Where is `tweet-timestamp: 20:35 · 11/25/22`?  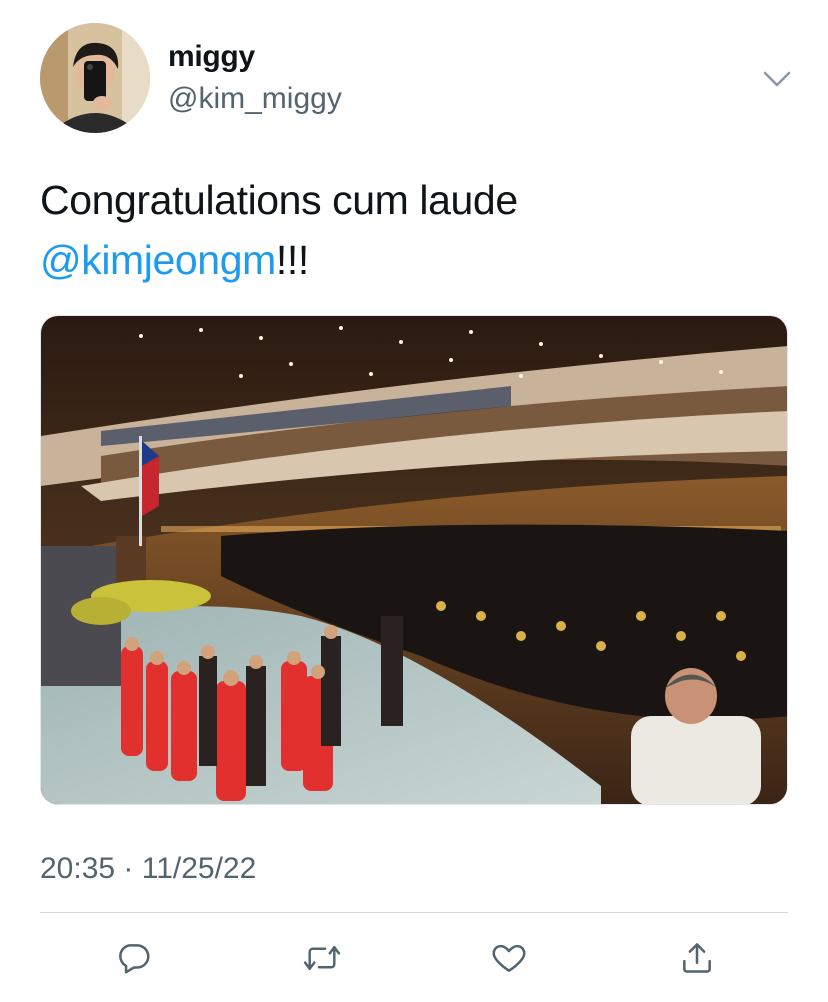 tweet-timestamp: 20:35 · 11/25/22 is located at coordinates (148, 869).